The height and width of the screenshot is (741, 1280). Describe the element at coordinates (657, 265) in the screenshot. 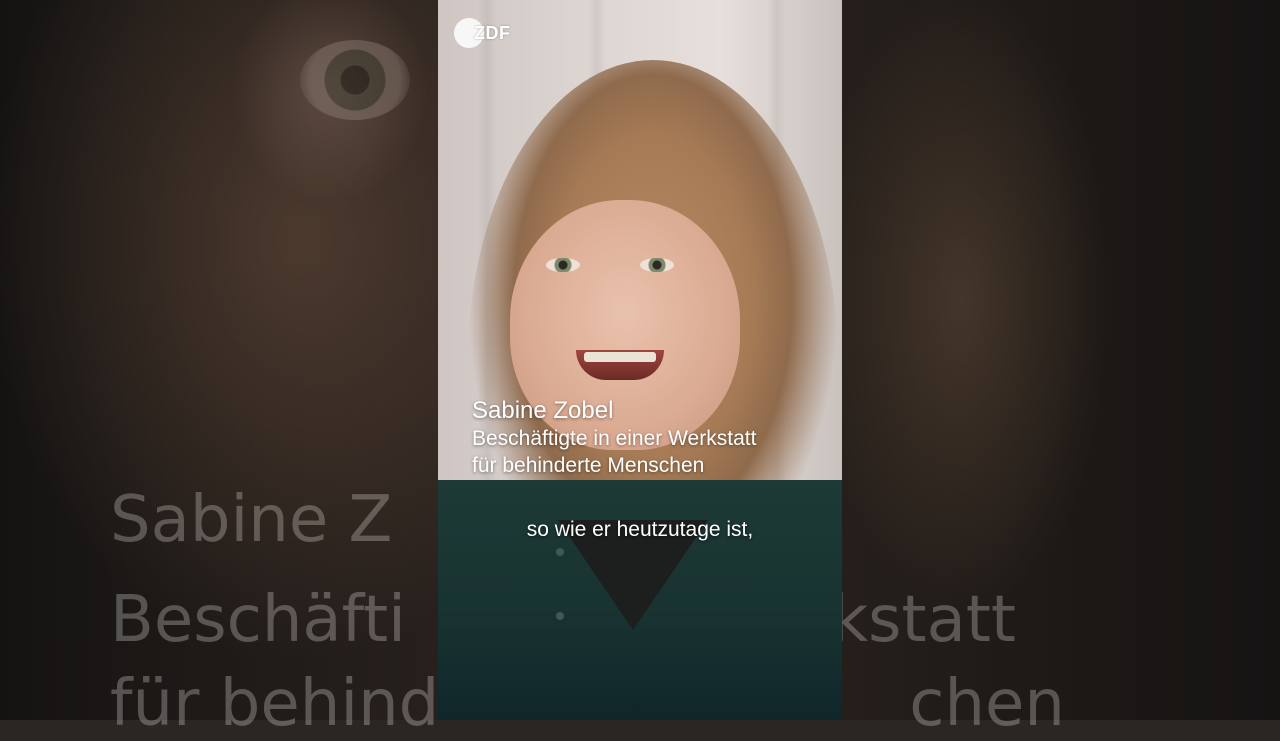

I see `person-eye-right` at that location.